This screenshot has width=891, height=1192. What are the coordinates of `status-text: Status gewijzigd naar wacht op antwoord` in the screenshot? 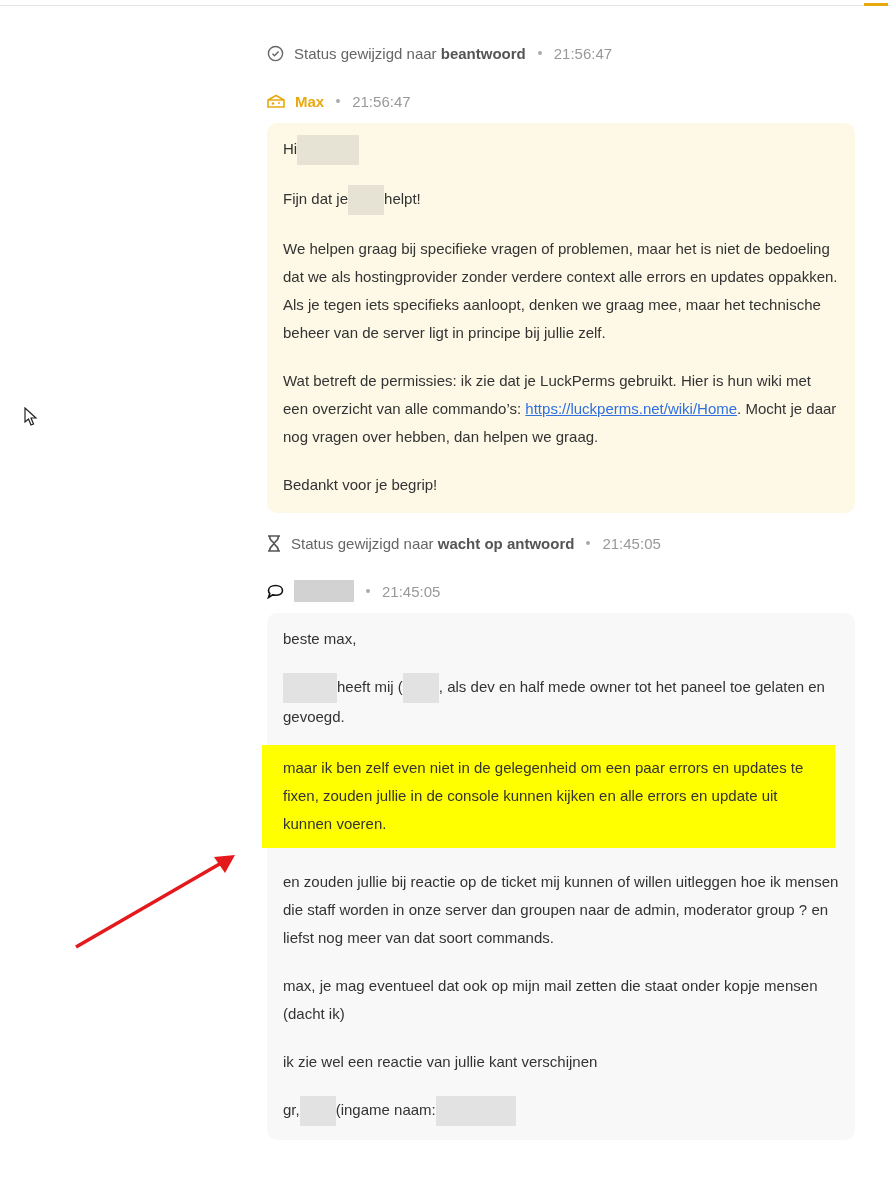 It's located at (433, 543).